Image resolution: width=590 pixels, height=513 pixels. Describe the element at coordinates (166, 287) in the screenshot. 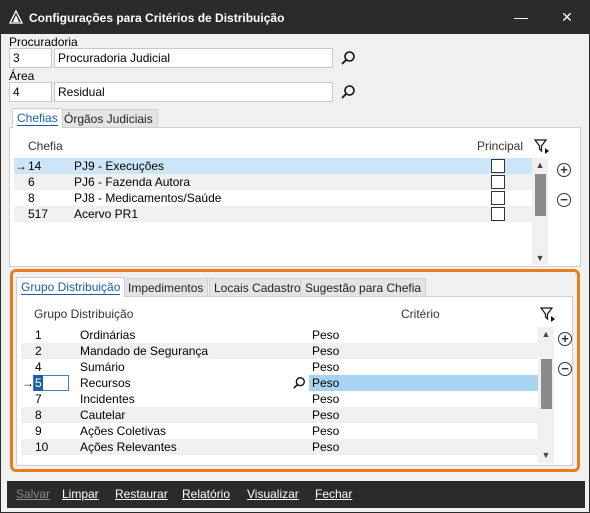

I see `tab-impedimentos: Impedimentos` at that location.